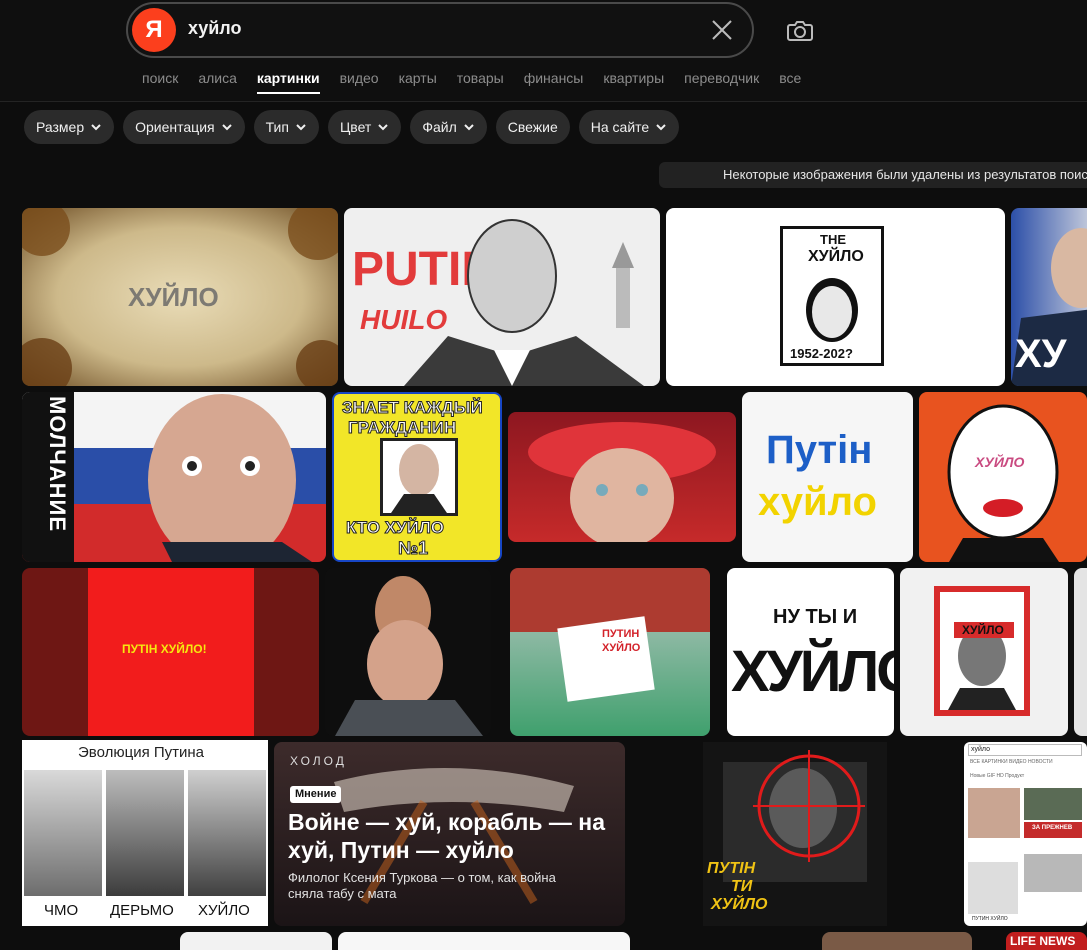 This screenshot has width=1087, height=950. What do you see at coordinates (480, 78) in the screenshot?
I see `tab-products: товары` at bounding box center [480, 78].